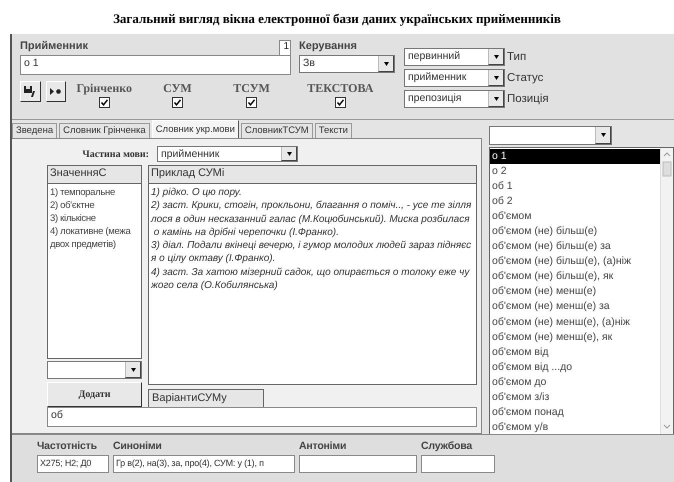 Image resolution: width=674 pixels, height=482 pixels. What do you see at coordinates (94, 192) in the screenshot?
I see `meaning-item: 1) темпоральне` at bounding box center [94, 192].